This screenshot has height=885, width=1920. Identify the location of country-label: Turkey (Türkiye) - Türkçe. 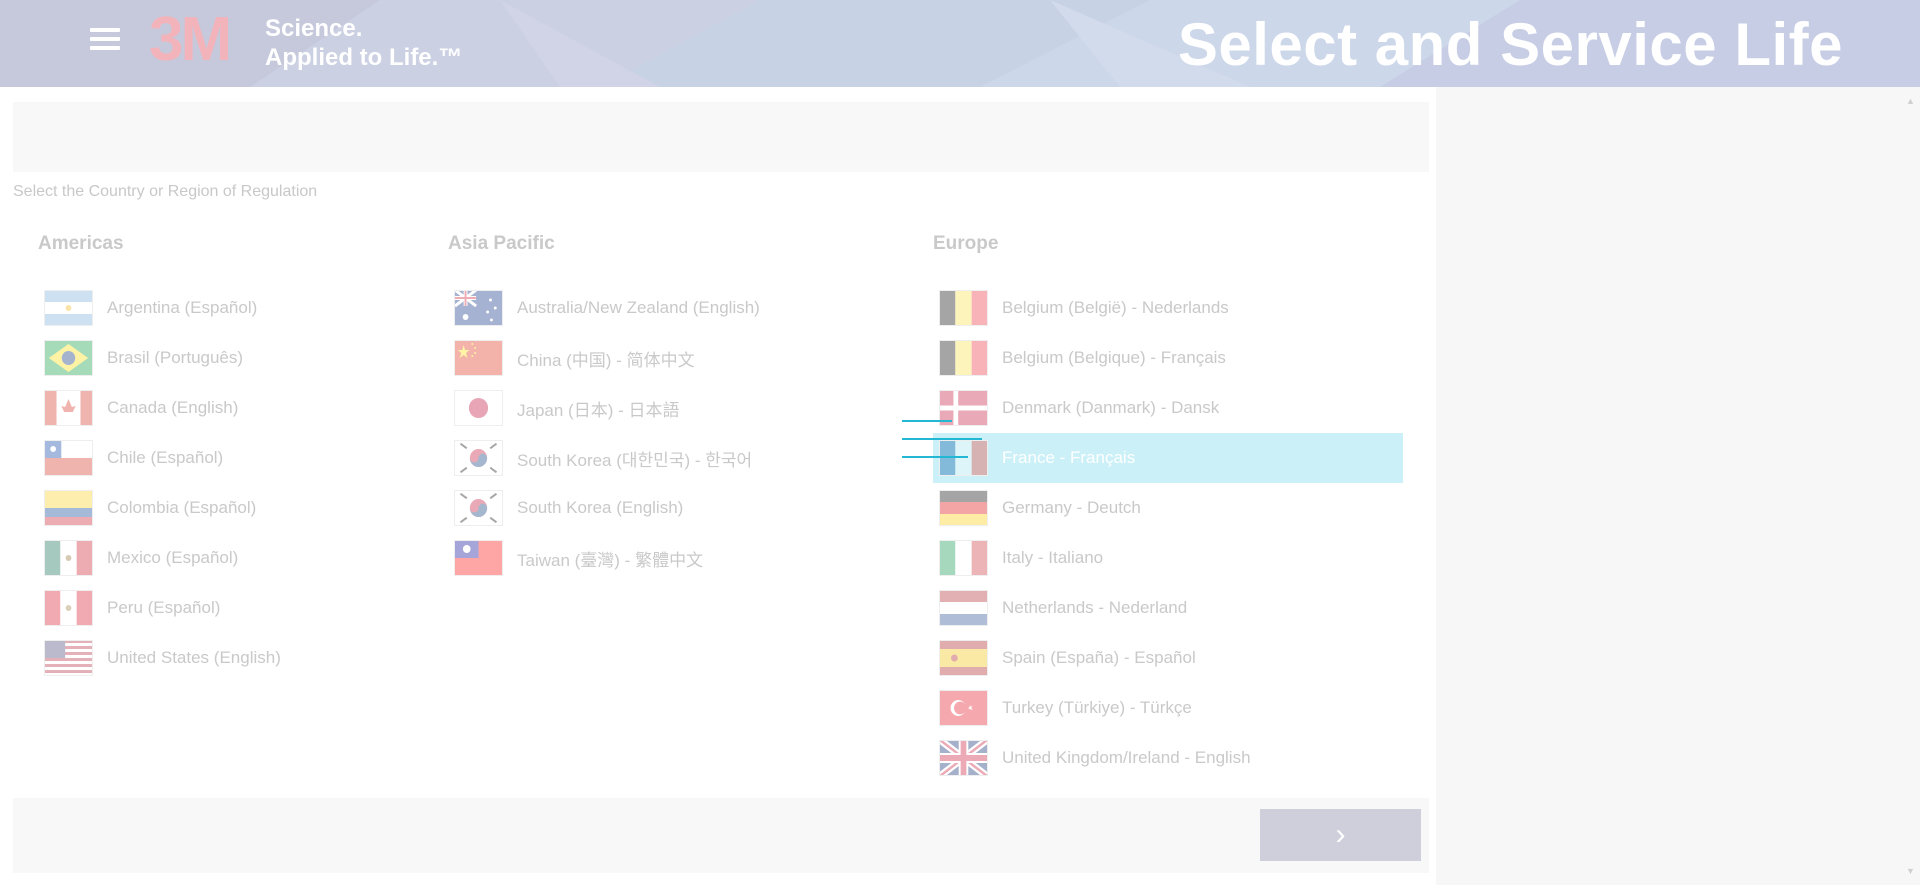
(1097, 707).